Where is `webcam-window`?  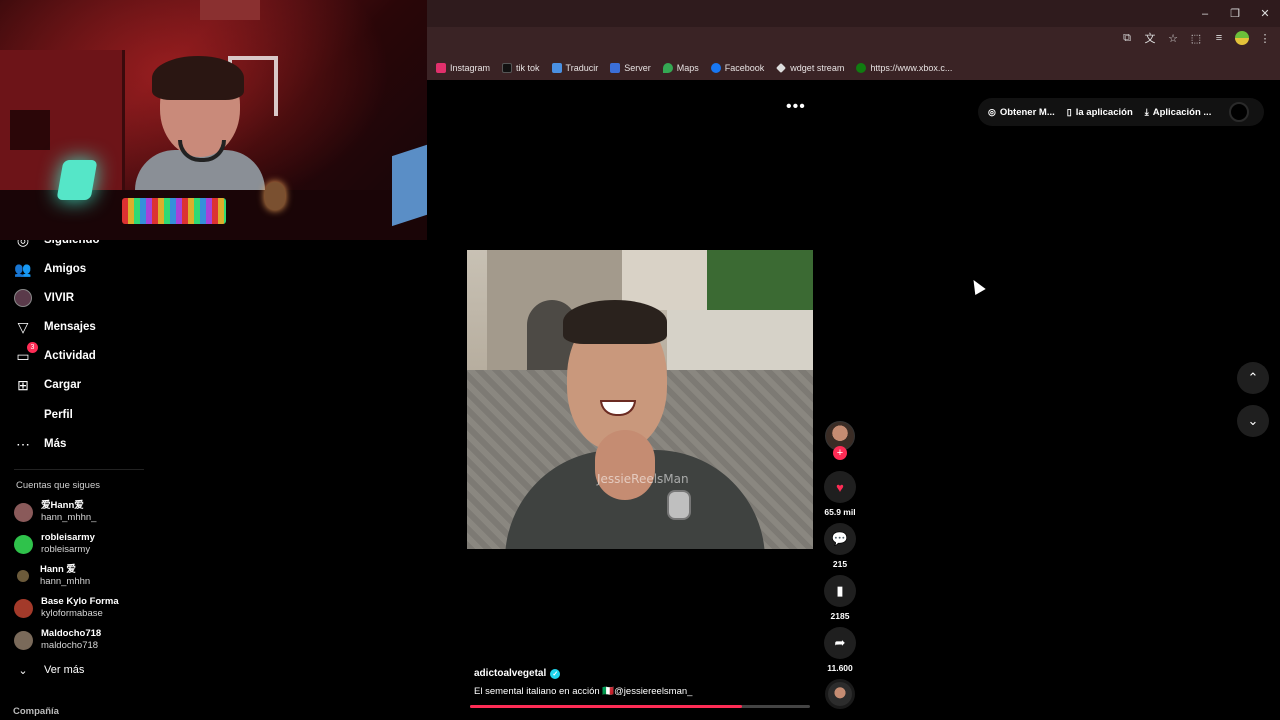 webcam-window is located at coordinates (230, 10).